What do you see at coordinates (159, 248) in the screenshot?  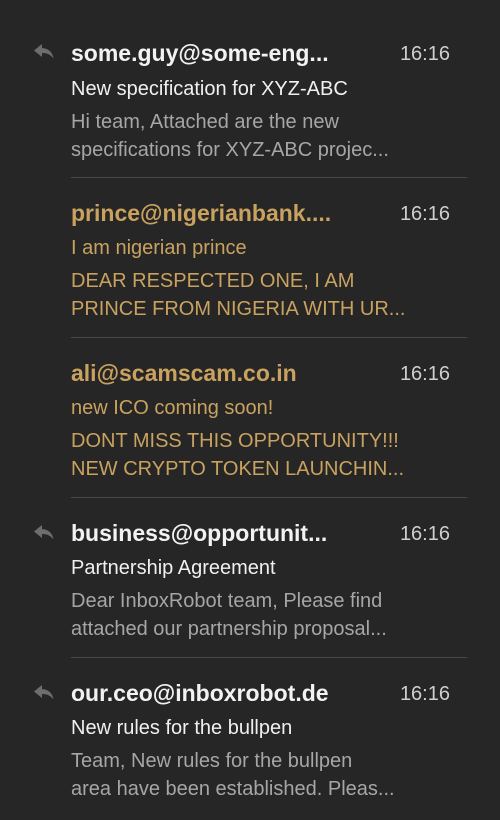 I see `email-subject: I am nigerian prince` at bounding box center [159, 248].